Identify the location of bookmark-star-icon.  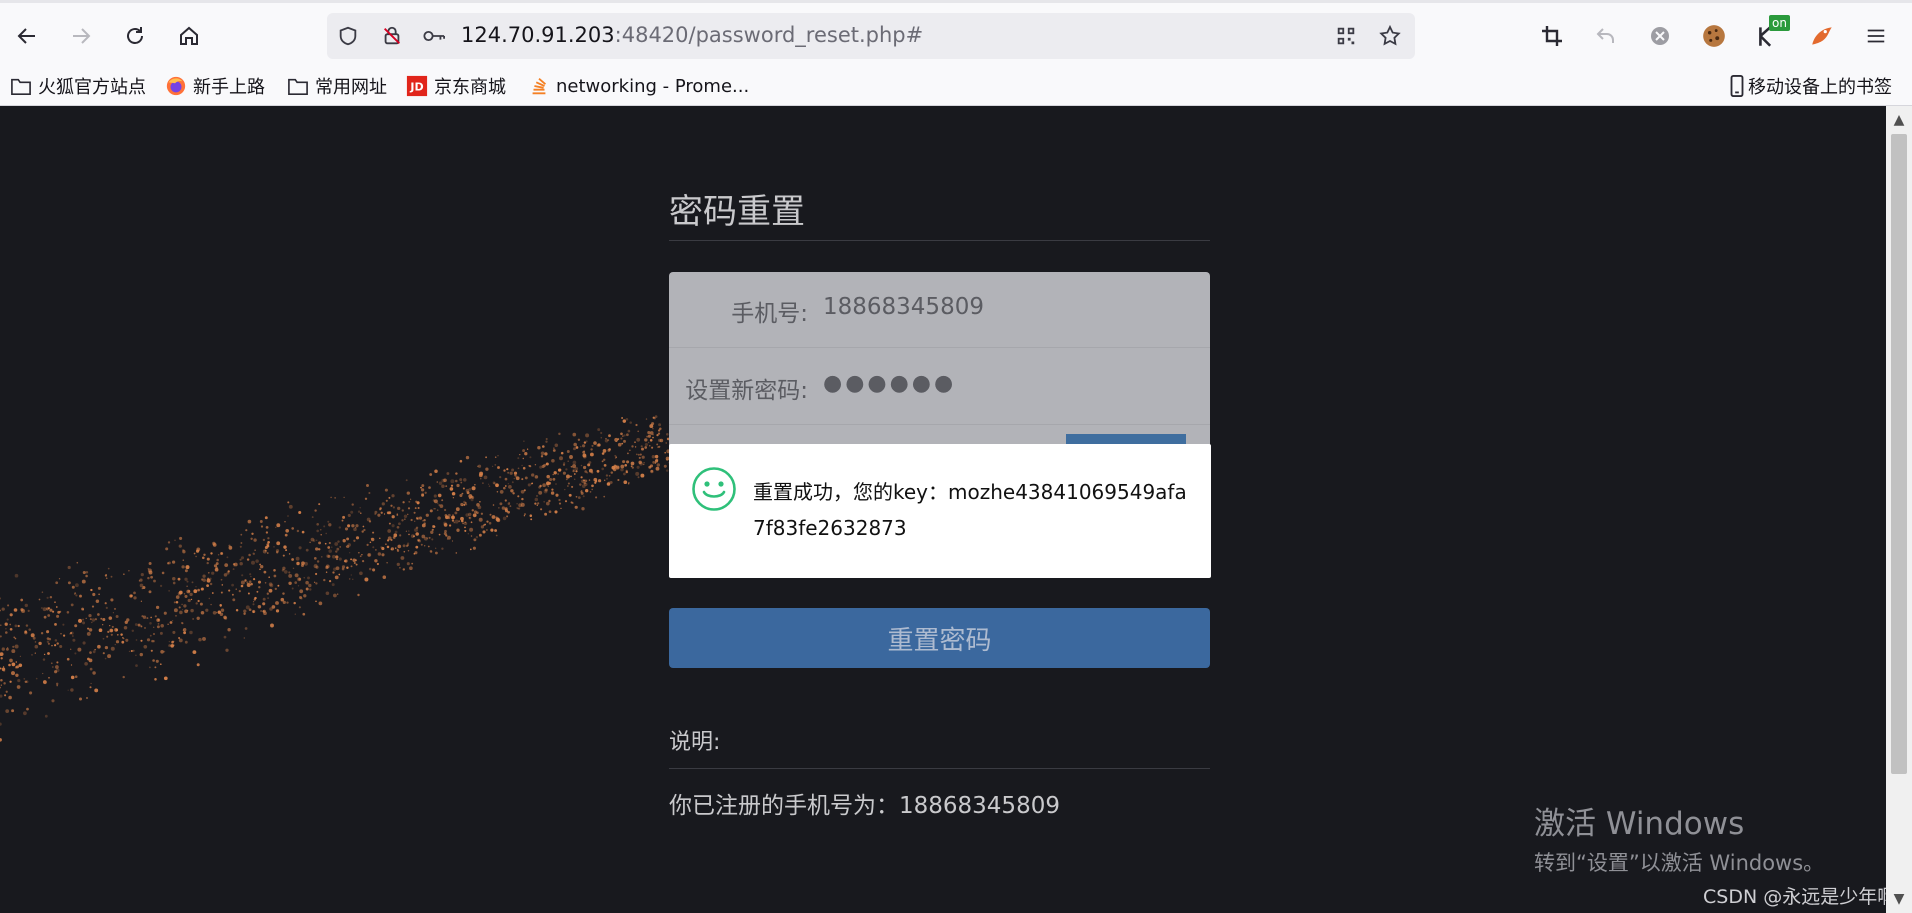
(1390, 36).